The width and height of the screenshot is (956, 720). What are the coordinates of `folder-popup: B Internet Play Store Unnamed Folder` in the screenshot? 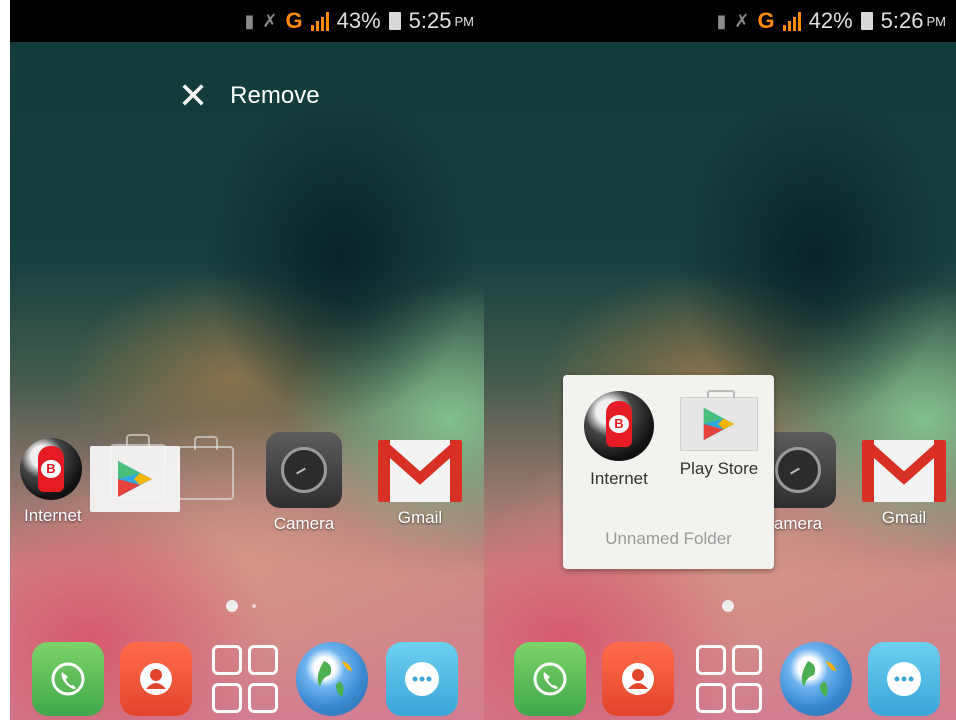 It's located at (668, 472).